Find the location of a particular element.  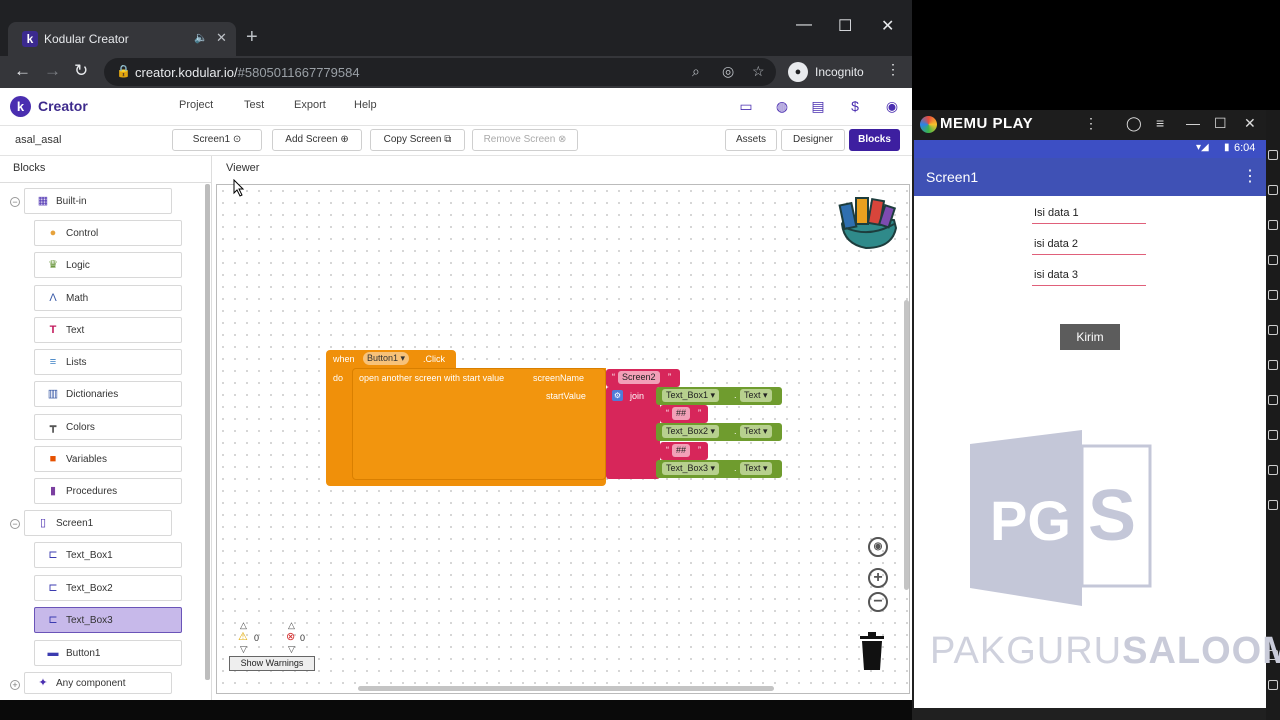

menu-help: Help is located at coordinates (365, 105).